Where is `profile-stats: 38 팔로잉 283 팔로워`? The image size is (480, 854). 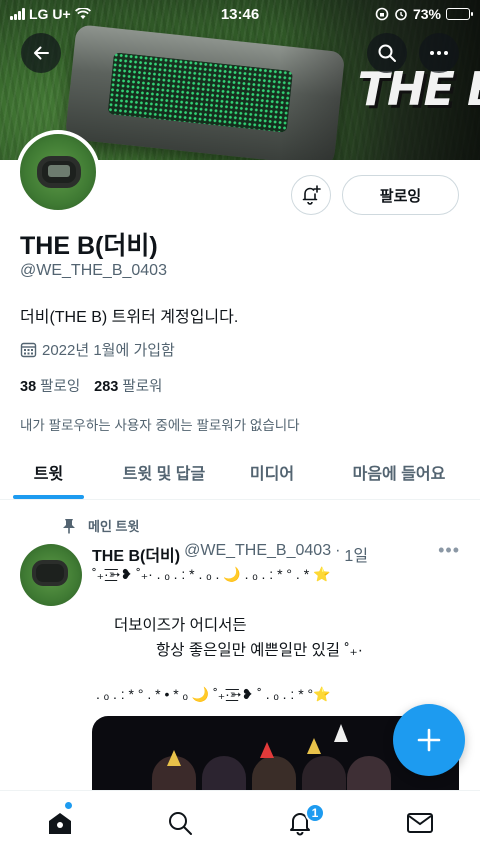
profile-stats: 38 팔로잉 283 팔로워 is located at coordinates (91, 385).